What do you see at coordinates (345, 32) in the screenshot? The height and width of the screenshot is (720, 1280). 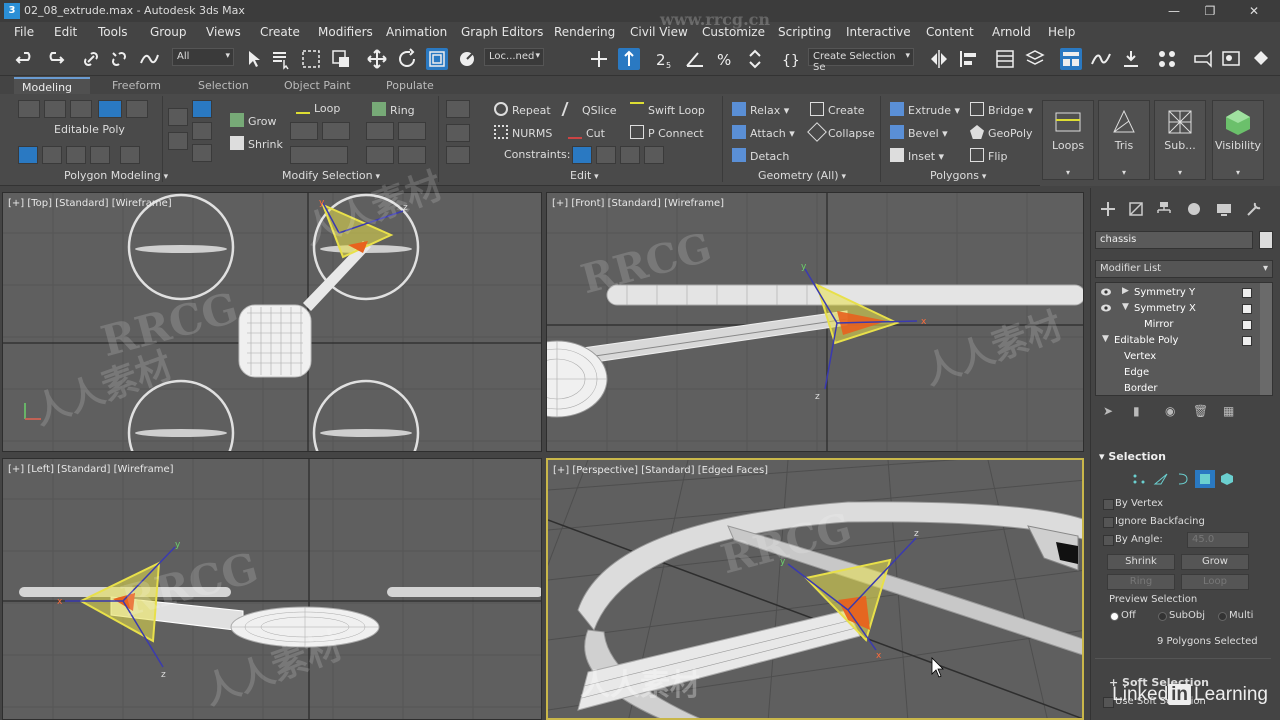 I see `menu-modifiers: Modifiers` at bounding box center [345, 32].